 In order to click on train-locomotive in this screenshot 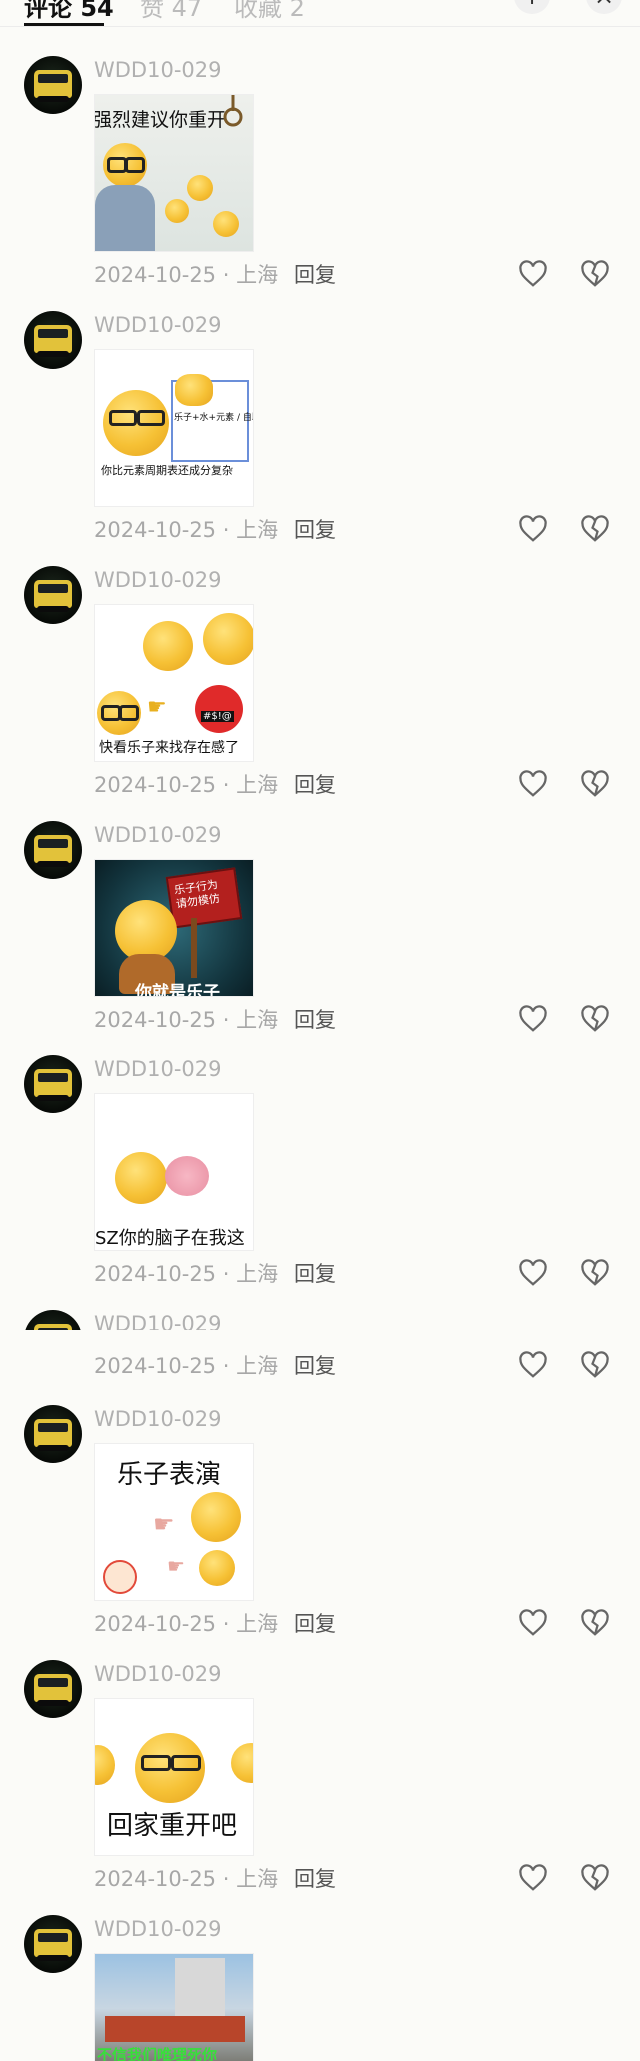, I will do `click(175, 2029)`.